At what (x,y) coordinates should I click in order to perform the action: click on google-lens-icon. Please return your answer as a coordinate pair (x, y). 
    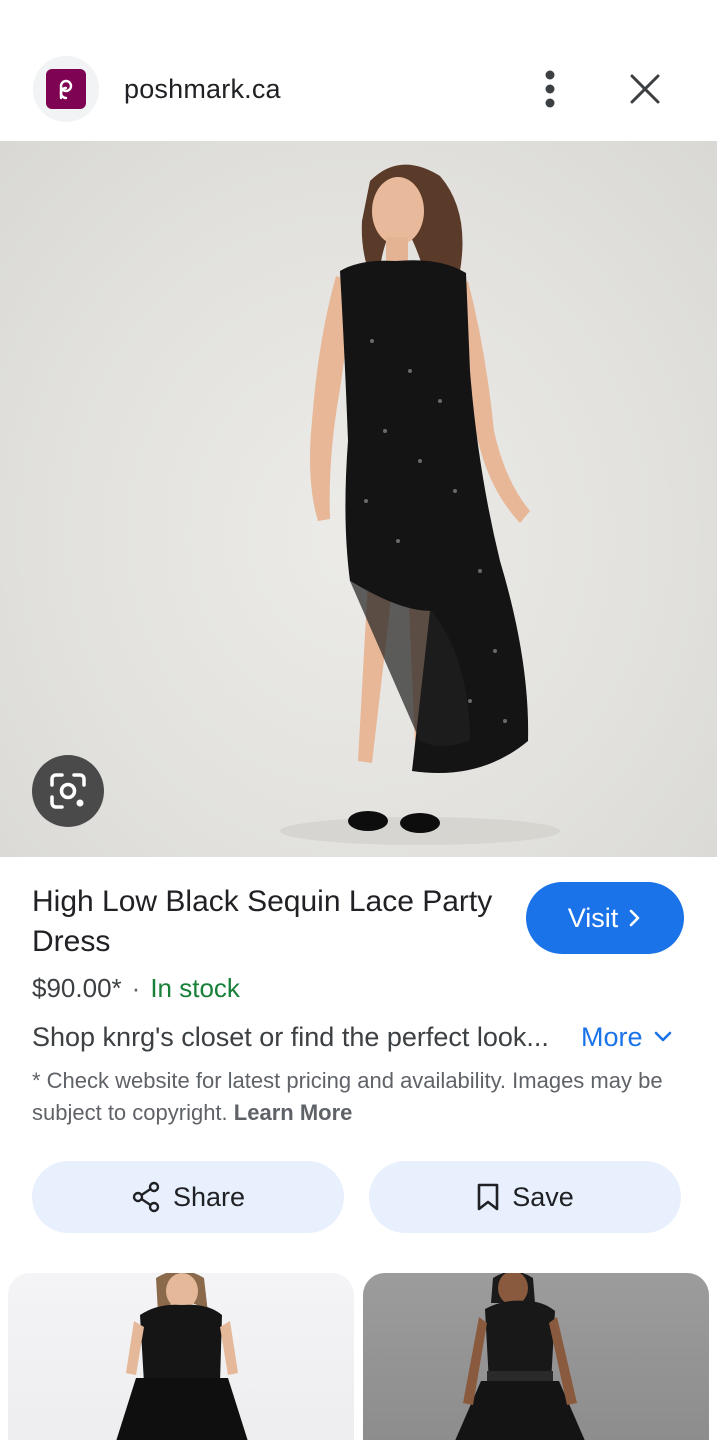
    Looking at the image, I should click on (68, 791).